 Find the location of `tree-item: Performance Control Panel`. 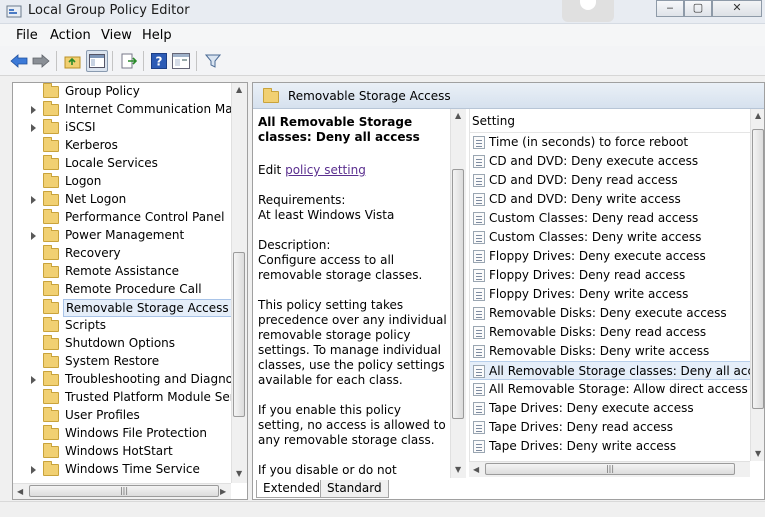

tree-item: Performance Control Panel is located at coordinates (123, 218).